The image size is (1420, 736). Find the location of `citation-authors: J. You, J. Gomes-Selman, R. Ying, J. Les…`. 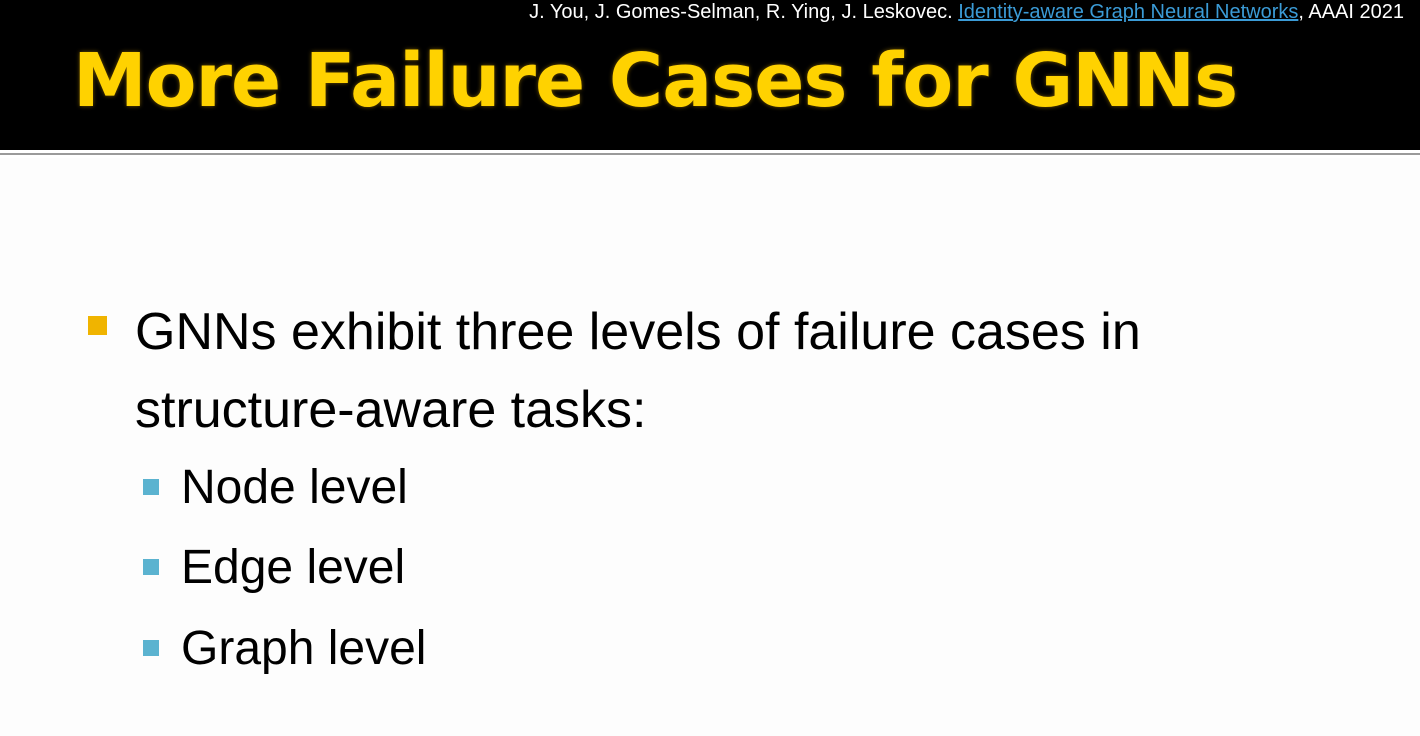

citation-authors: J. You, J. Gomes-Selman, R. Ying, J. Les… is located at coordinates (741, 12).